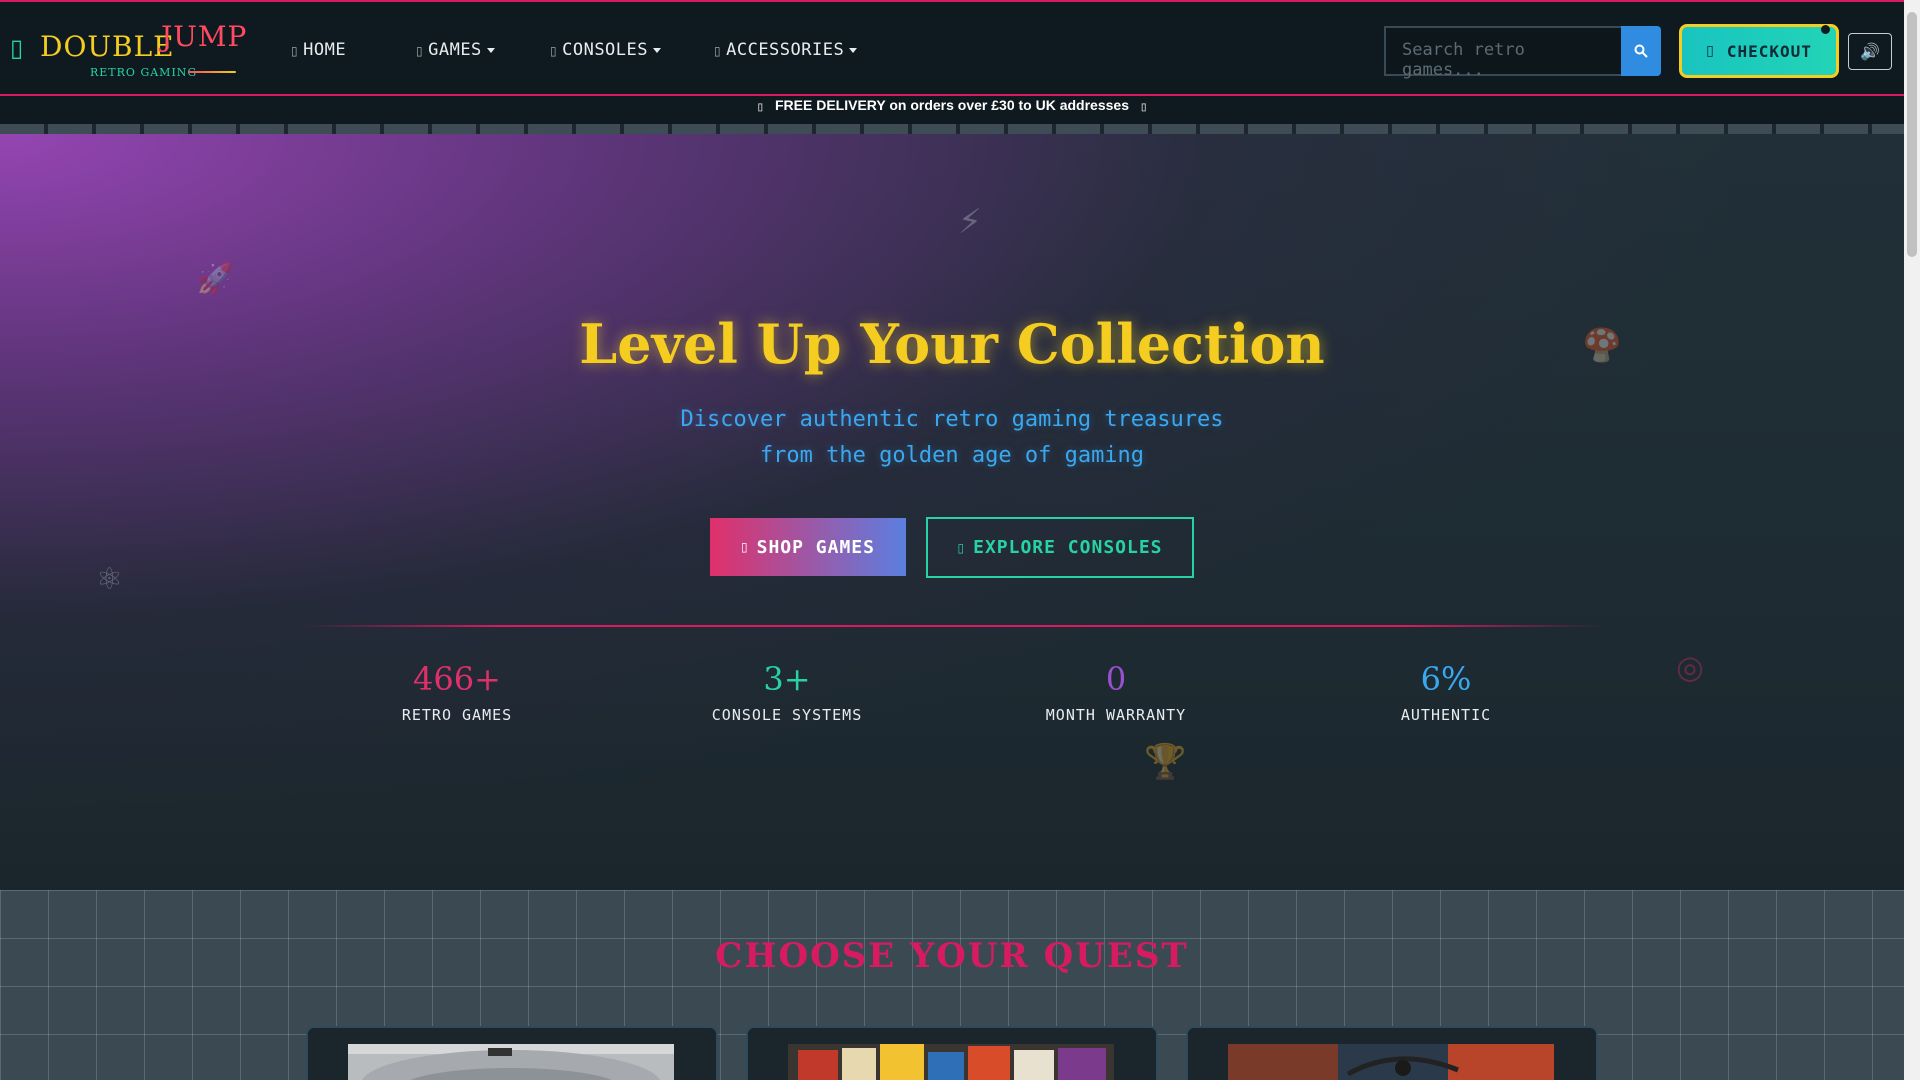 This screenshot has width=1920, height=1080. I want to click on brand-logo: ▯ DOUBLE JUMP RETRO GAMING, so click(128, 50).